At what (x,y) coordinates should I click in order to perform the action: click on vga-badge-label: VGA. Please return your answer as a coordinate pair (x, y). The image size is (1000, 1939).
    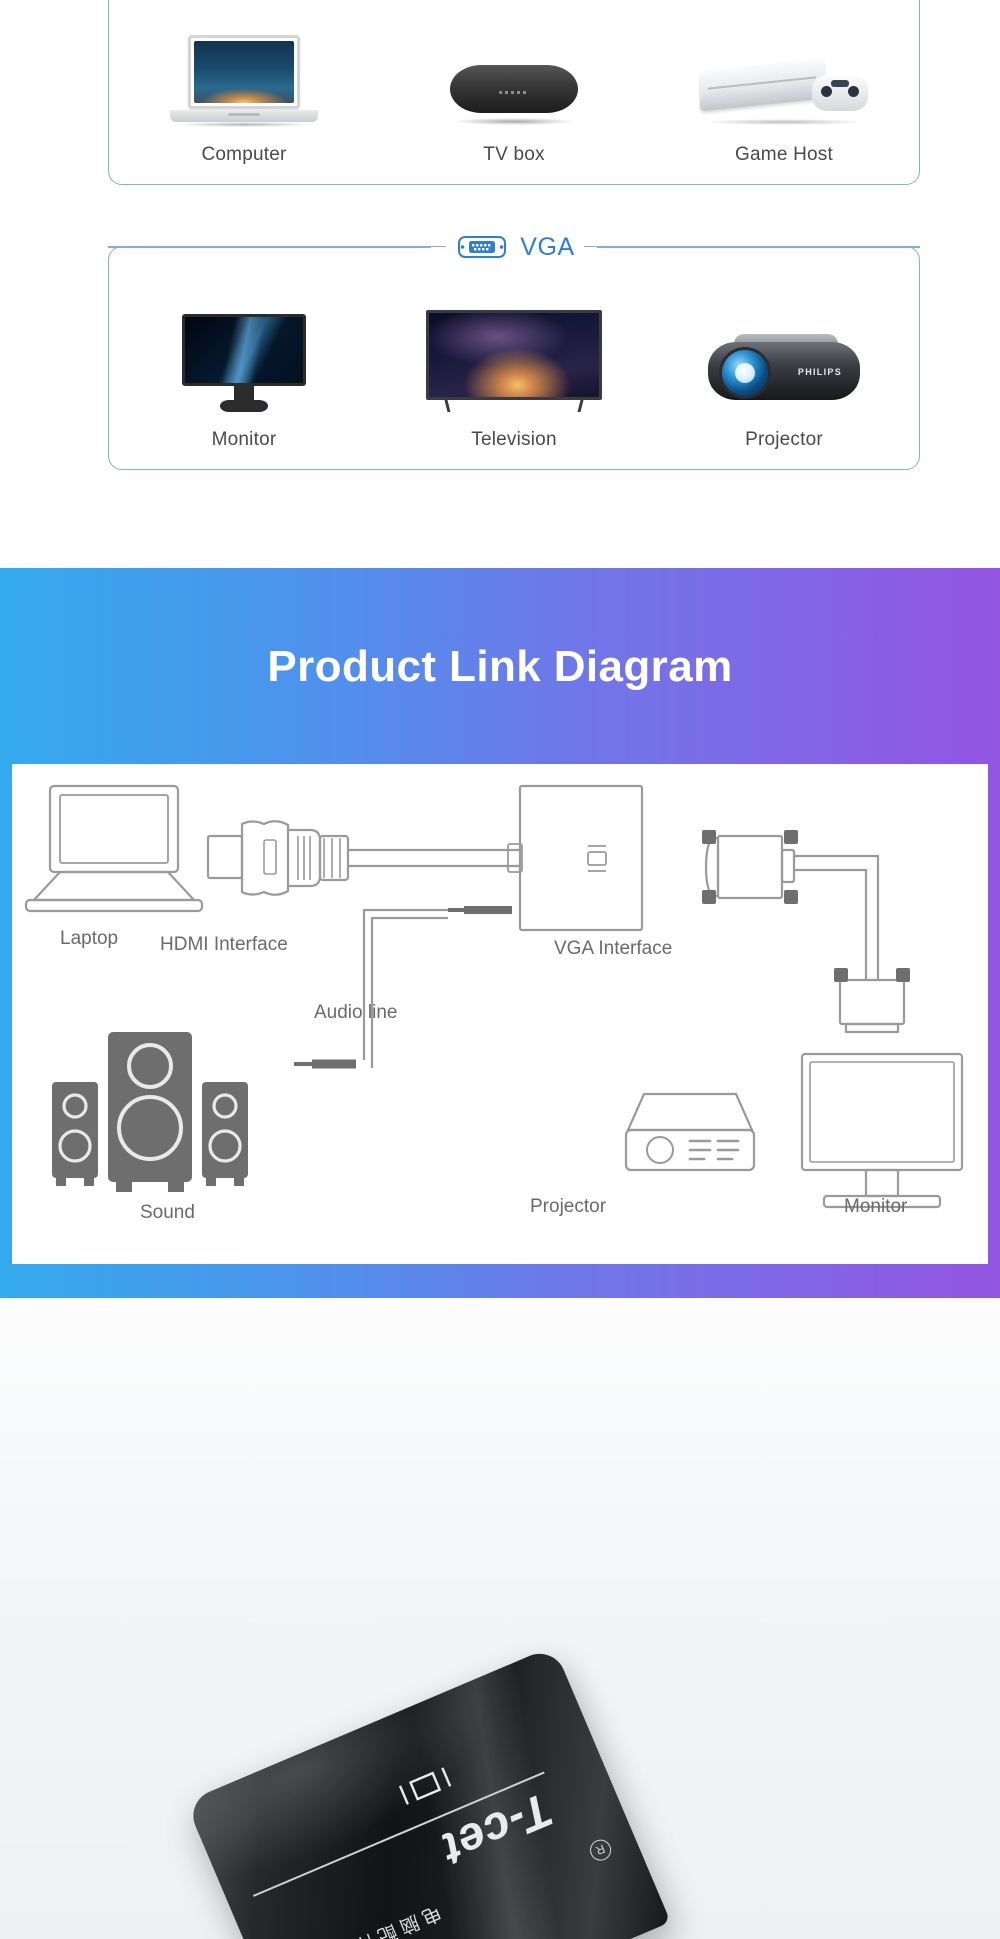
    Looking at the image, I should click on (547, 246).